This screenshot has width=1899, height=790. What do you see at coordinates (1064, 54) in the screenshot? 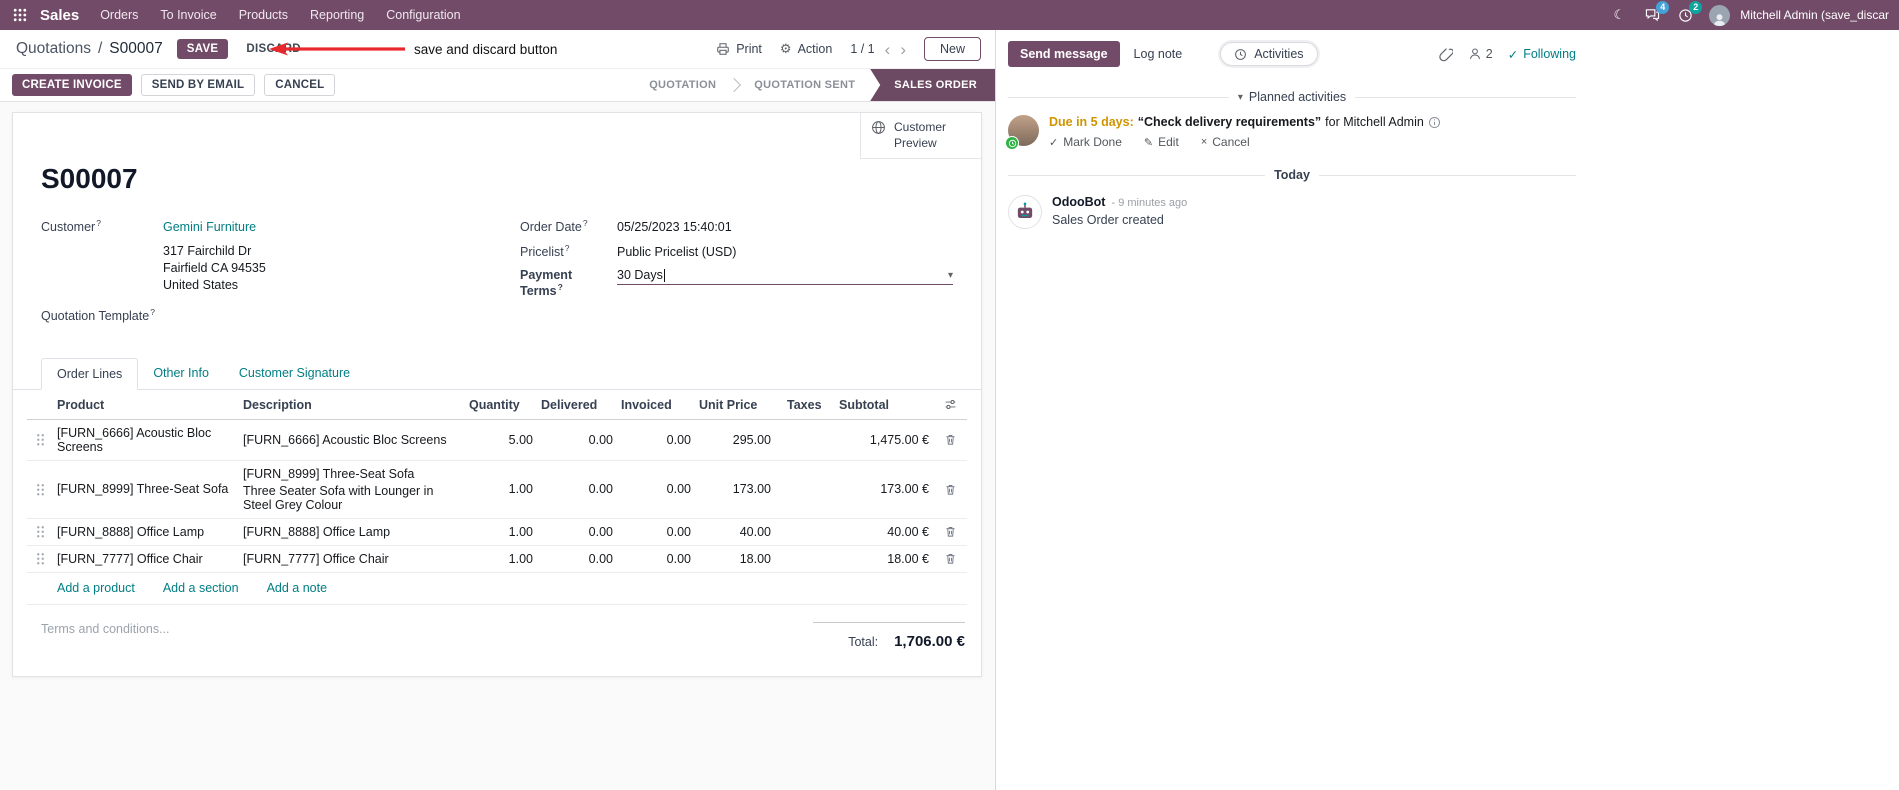
I see `send-message-button: Send message` at bounding box center [1064, 54].